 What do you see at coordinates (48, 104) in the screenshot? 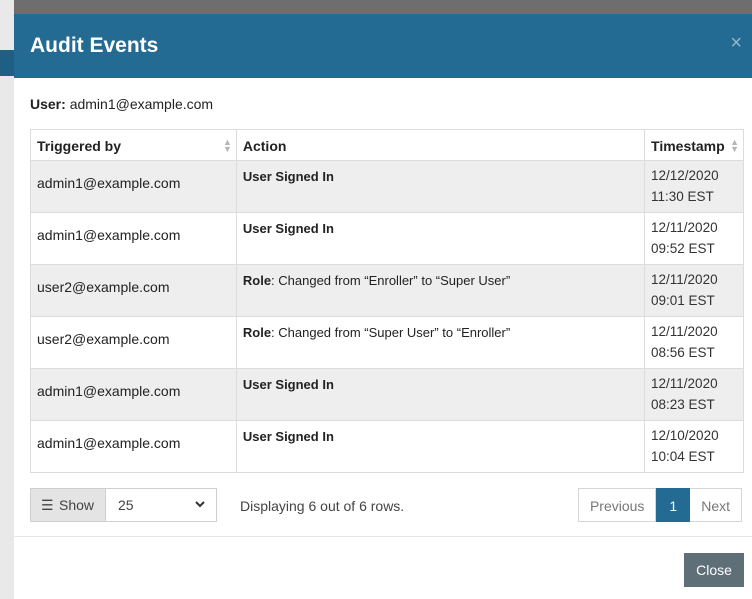
I see `user-label: User:` at bounding box center [48, 104].